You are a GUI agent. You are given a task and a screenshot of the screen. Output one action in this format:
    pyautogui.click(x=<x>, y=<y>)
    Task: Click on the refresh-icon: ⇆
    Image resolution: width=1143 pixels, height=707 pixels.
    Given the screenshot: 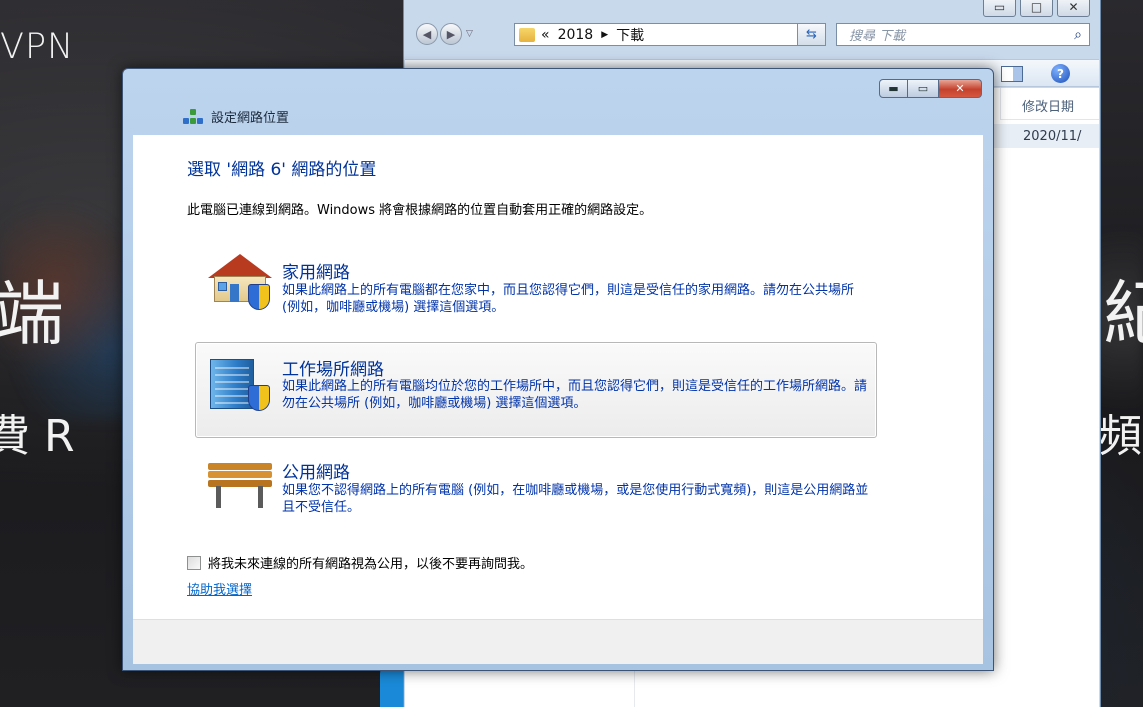 What is the action you would take?
    pyautogui.click(x=811, y=34)
    